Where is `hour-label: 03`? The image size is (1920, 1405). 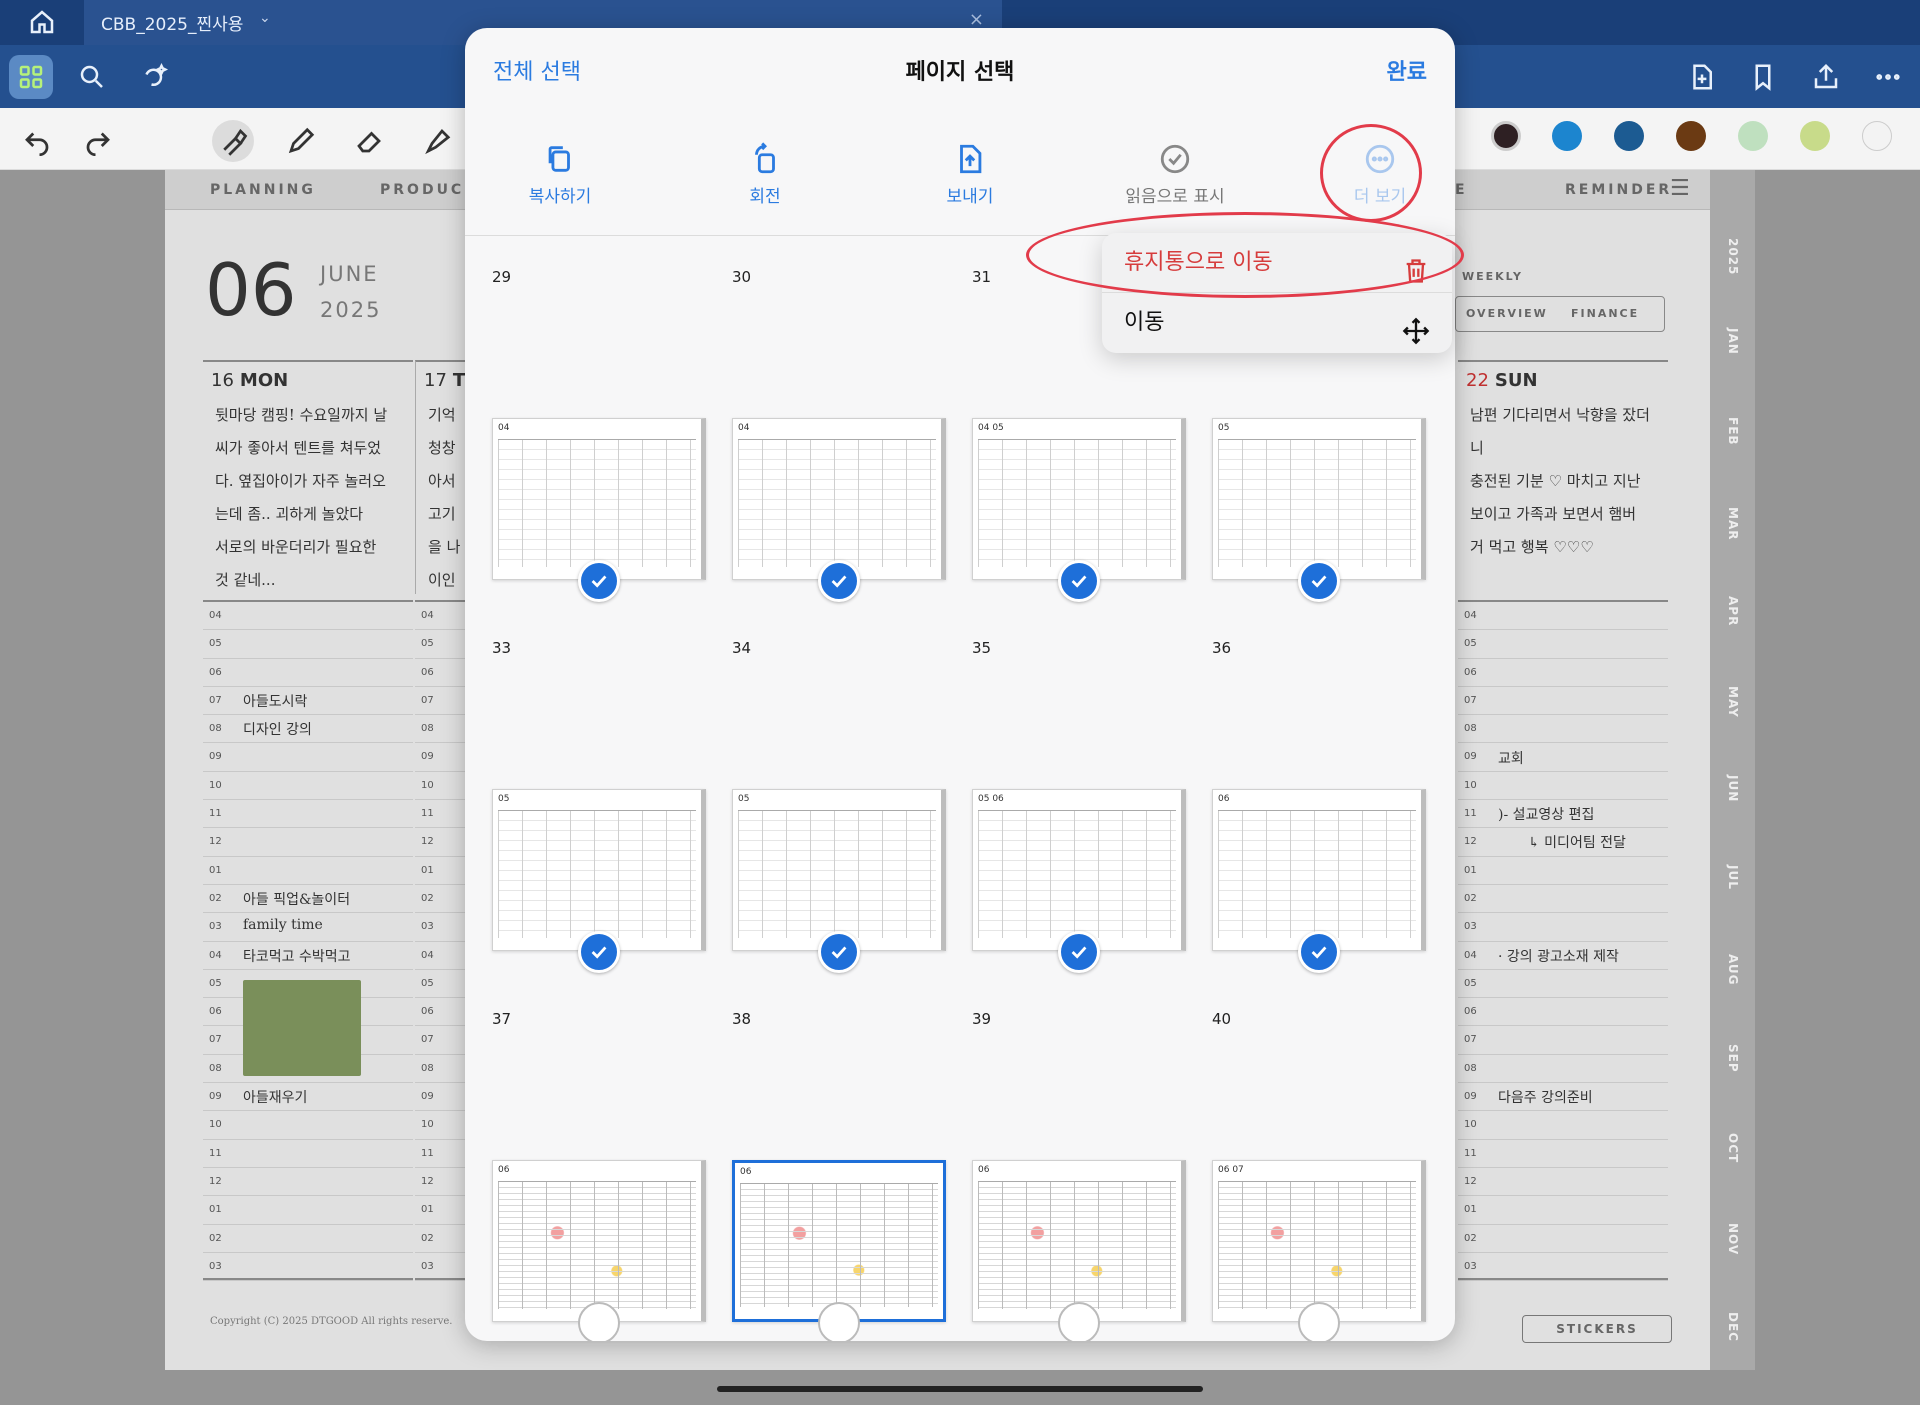 hour-label: 03 is located at coordinates (308, 1267).